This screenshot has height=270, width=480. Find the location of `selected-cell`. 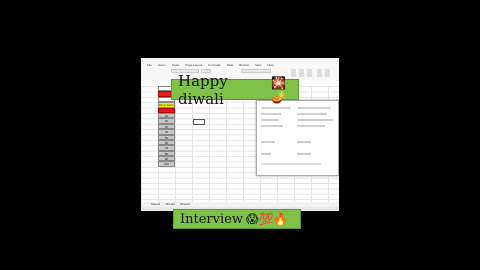

selected-cell is located at coordinates (199, 122).